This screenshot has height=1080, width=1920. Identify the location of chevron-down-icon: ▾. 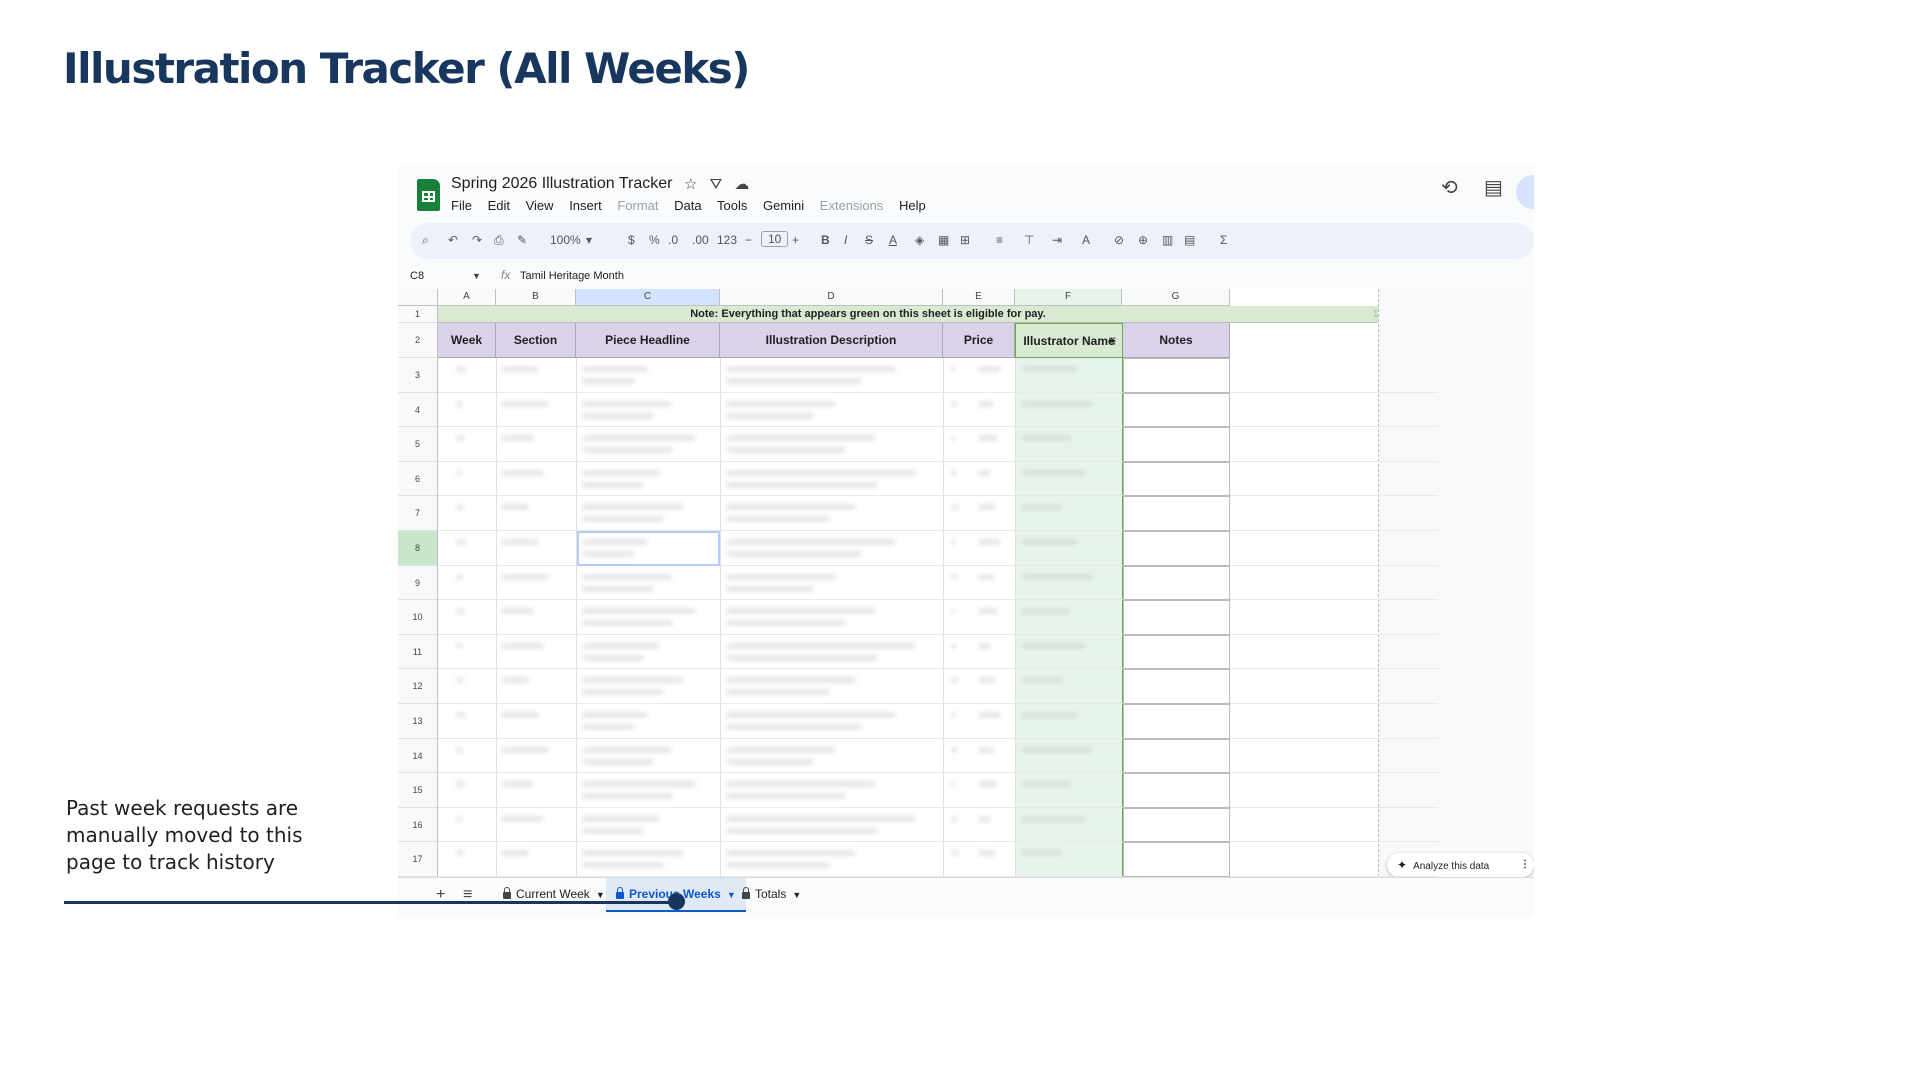
(589, 240).